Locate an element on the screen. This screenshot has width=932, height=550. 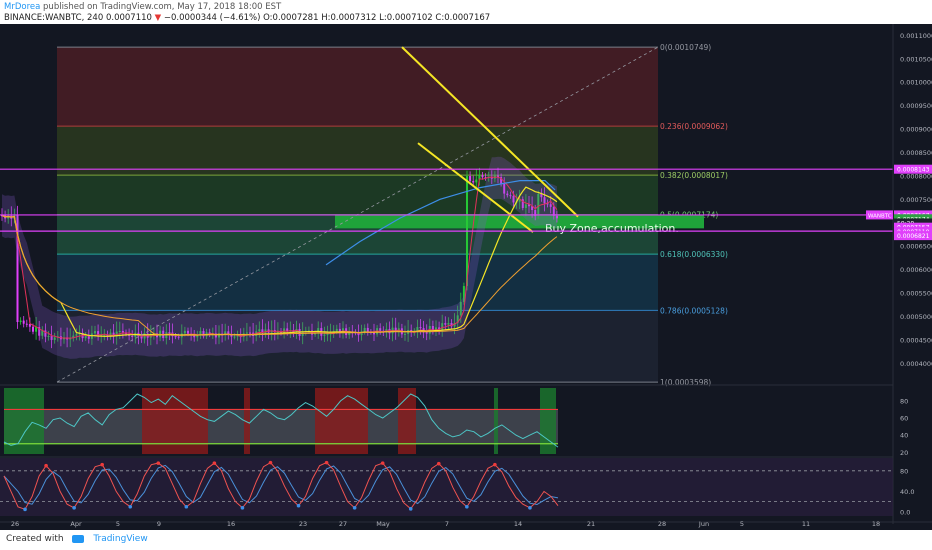
price-axis-label: 0.0004500 is located at coordinates (916, 340).